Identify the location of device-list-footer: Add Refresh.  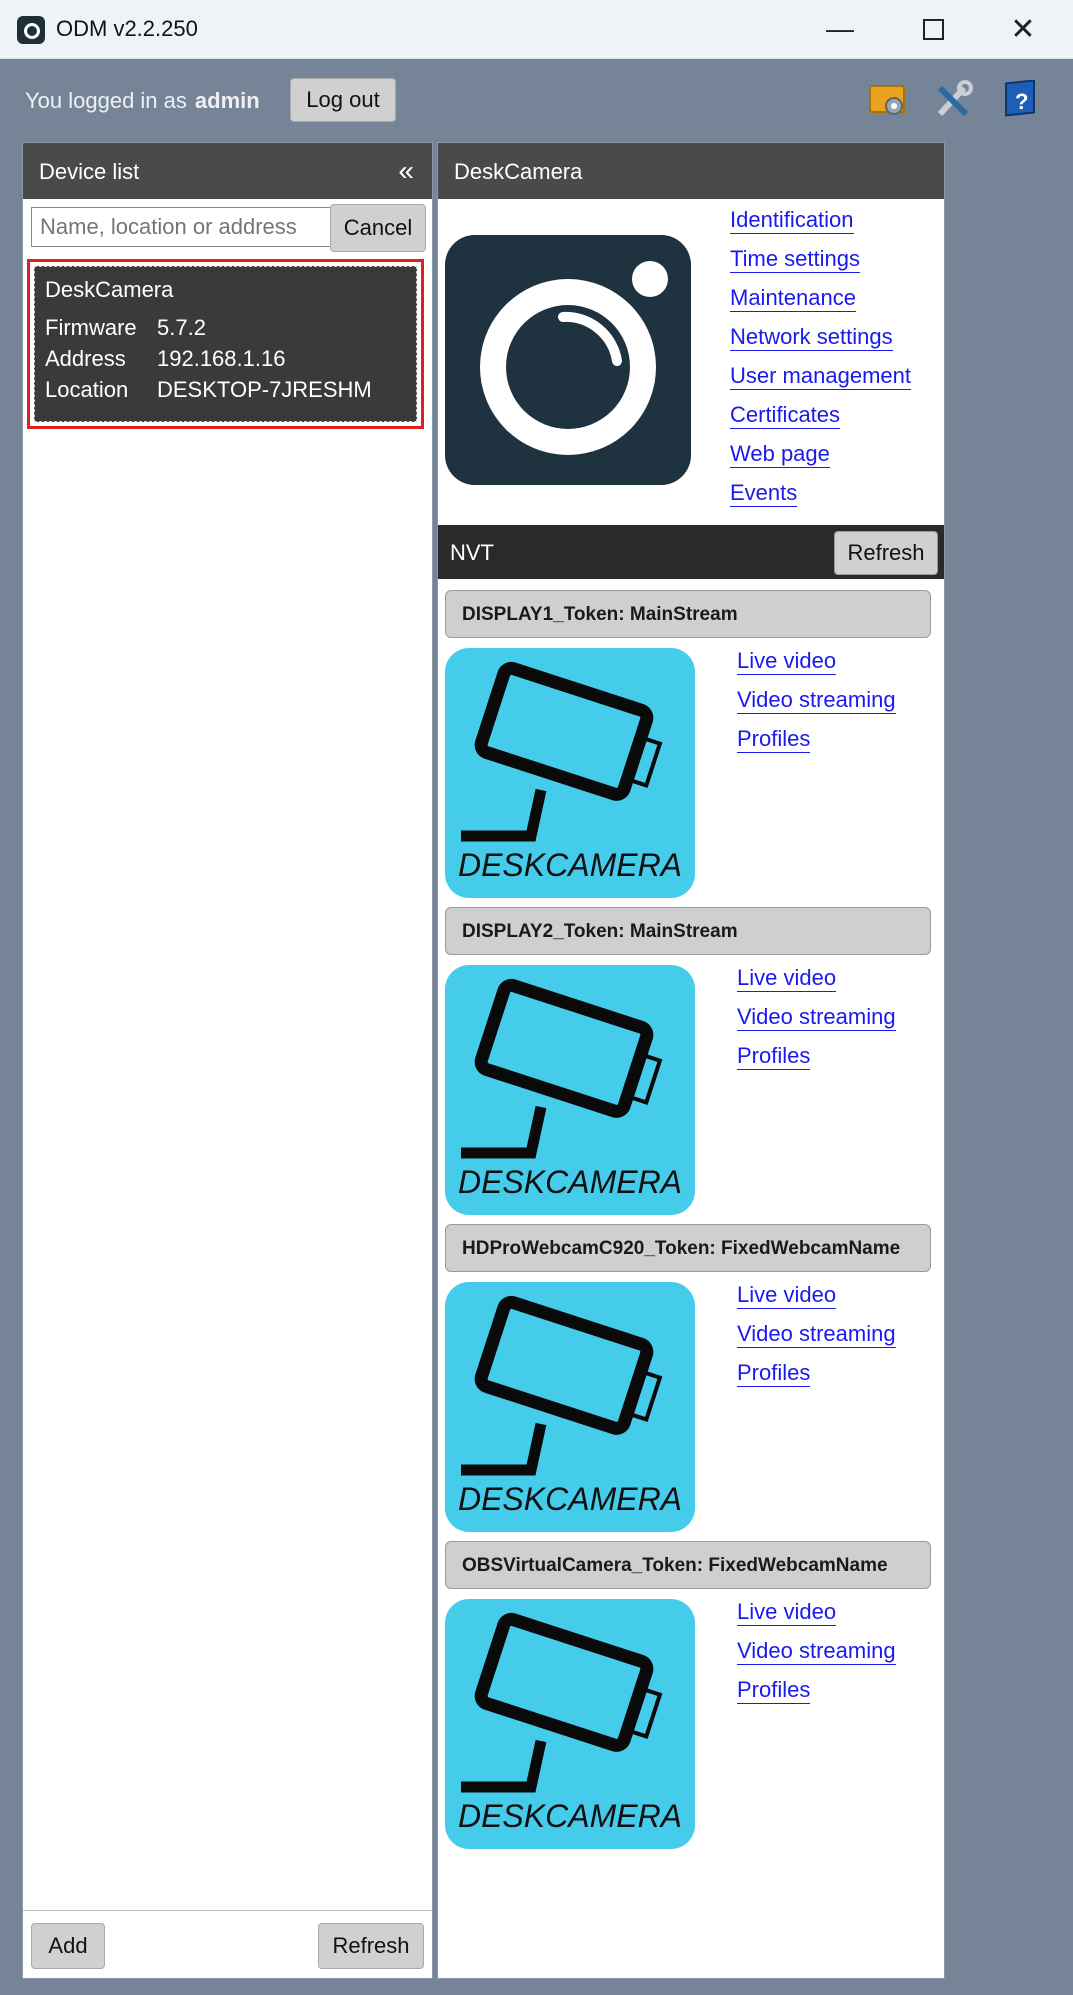
(227, 1944).